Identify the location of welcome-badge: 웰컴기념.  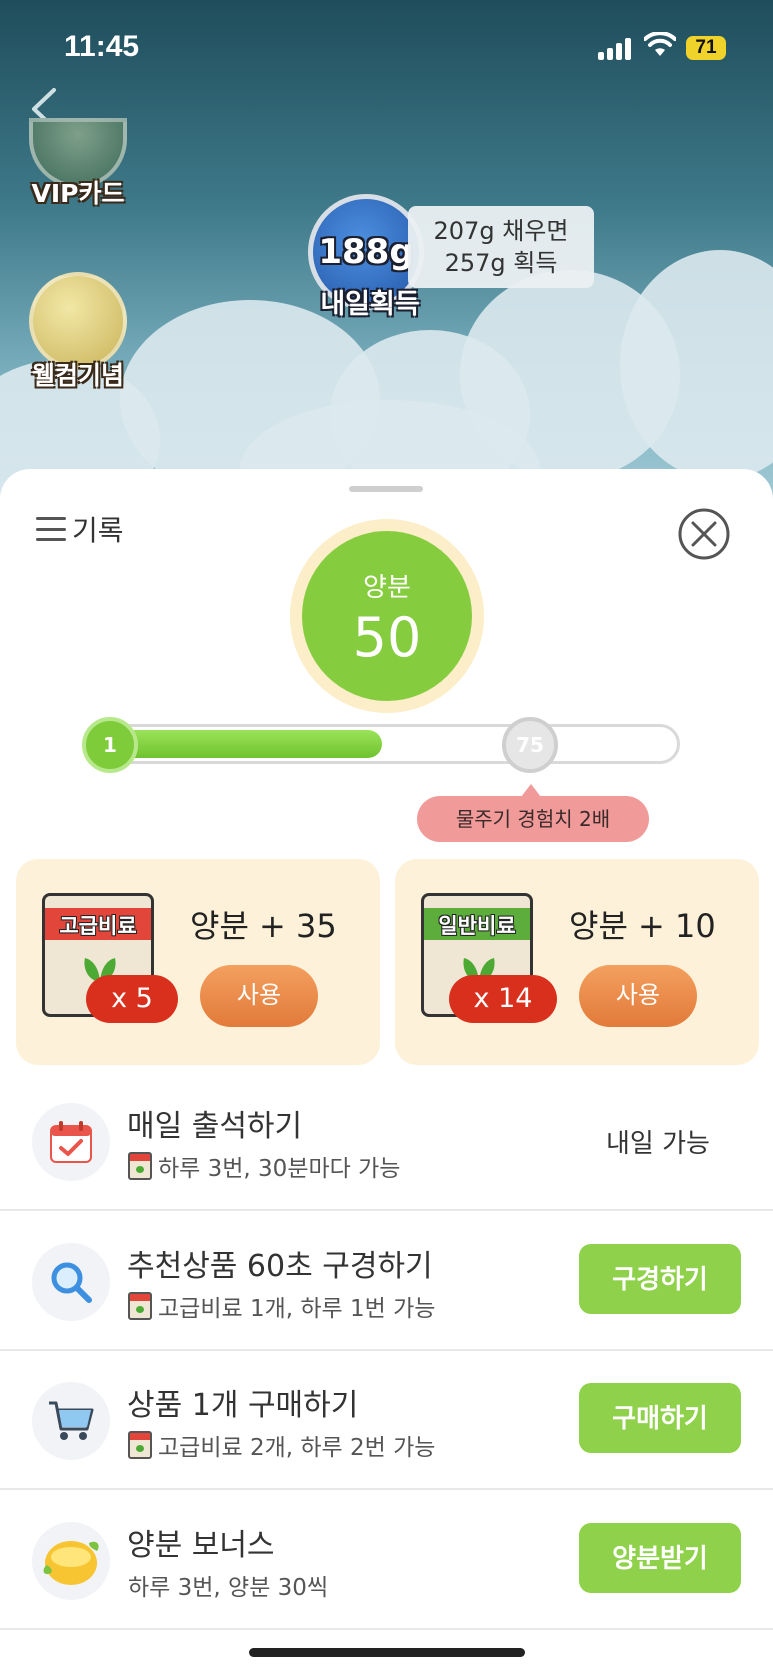
(78, 332).